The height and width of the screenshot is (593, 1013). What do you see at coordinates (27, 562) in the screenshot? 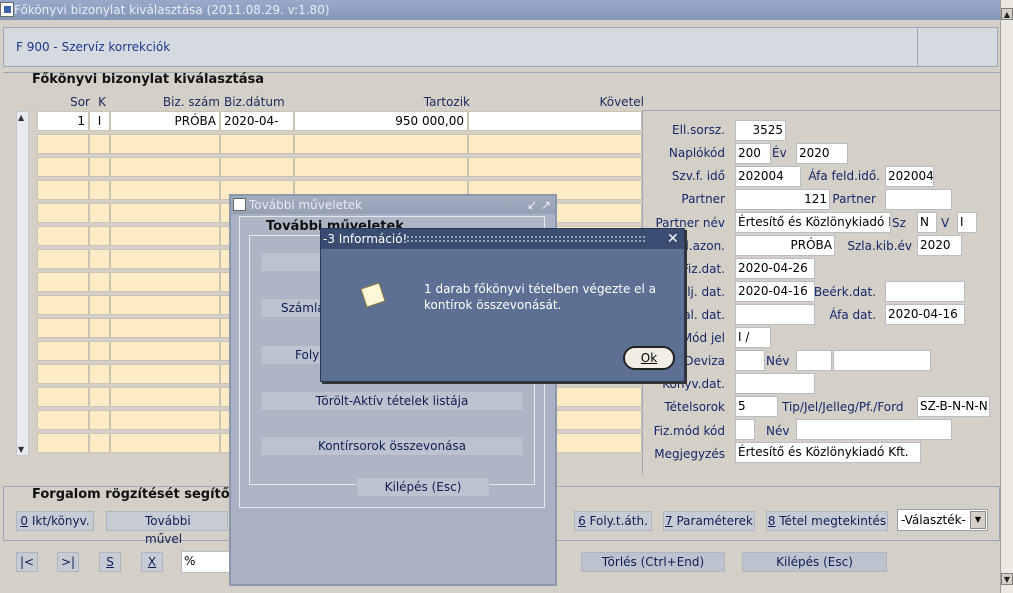
I see `nav-first-button: |<` at bounding box center [27, 562].